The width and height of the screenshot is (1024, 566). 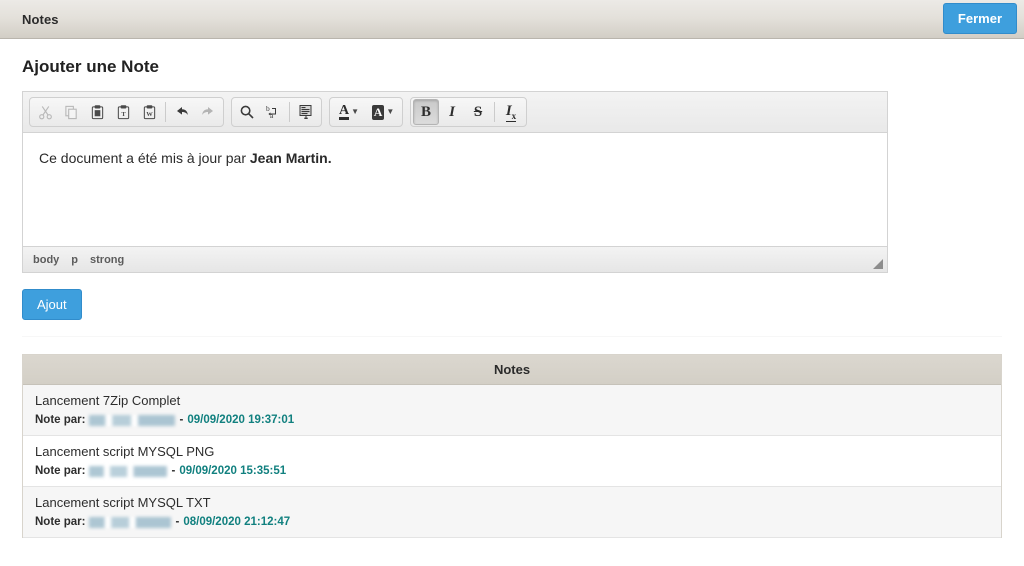 I want to click on note-date: 09/09/2020 19:37:01, so click(x=241, y=420).